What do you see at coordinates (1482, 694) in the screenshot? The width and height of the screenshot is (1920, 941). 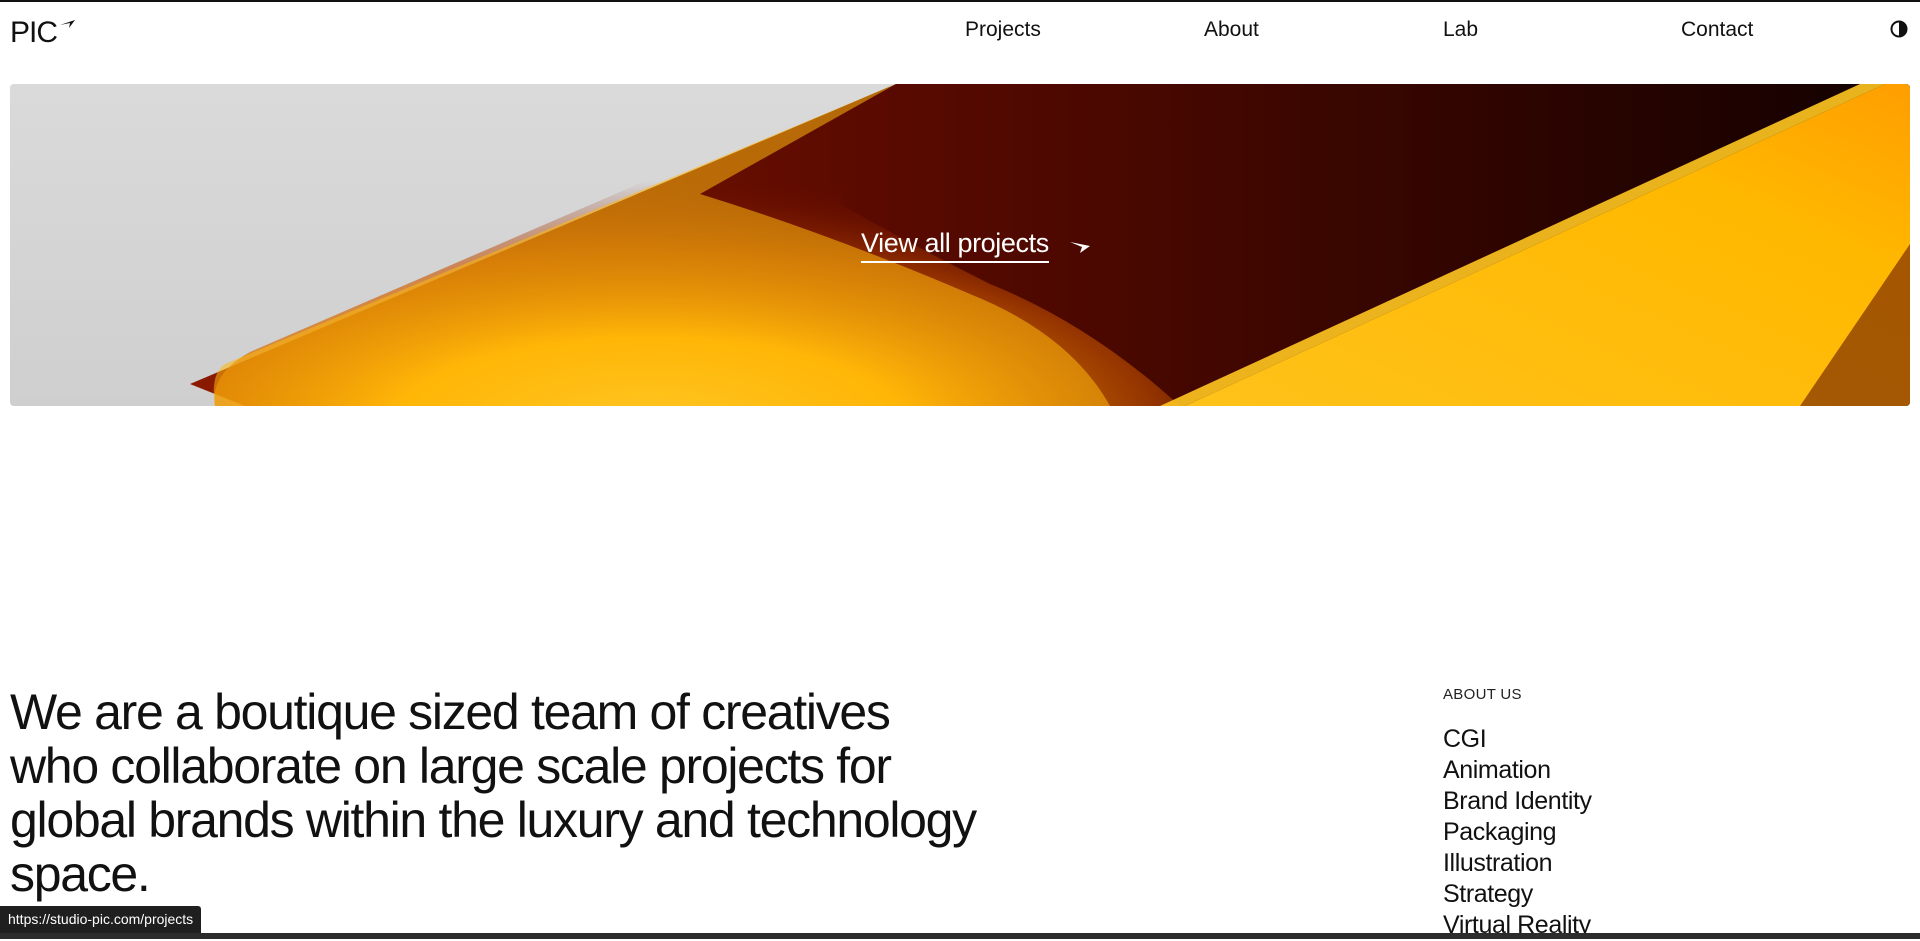 I see `about-us-label: ABOUT US` at bounding box center [1482, 694].